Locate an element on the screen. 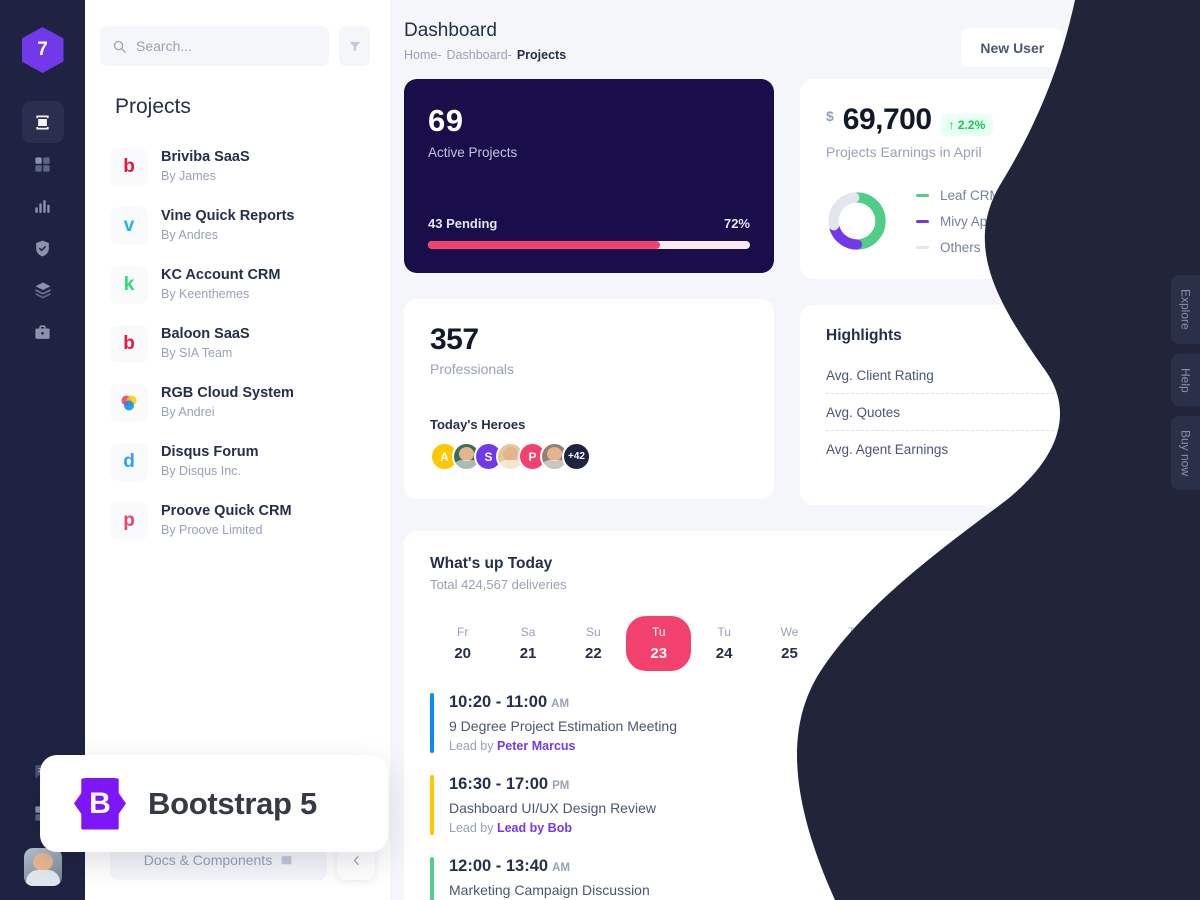 The image size is (1200, 900). new-goal-button: New Goal is located at coordinates (1124, 47).